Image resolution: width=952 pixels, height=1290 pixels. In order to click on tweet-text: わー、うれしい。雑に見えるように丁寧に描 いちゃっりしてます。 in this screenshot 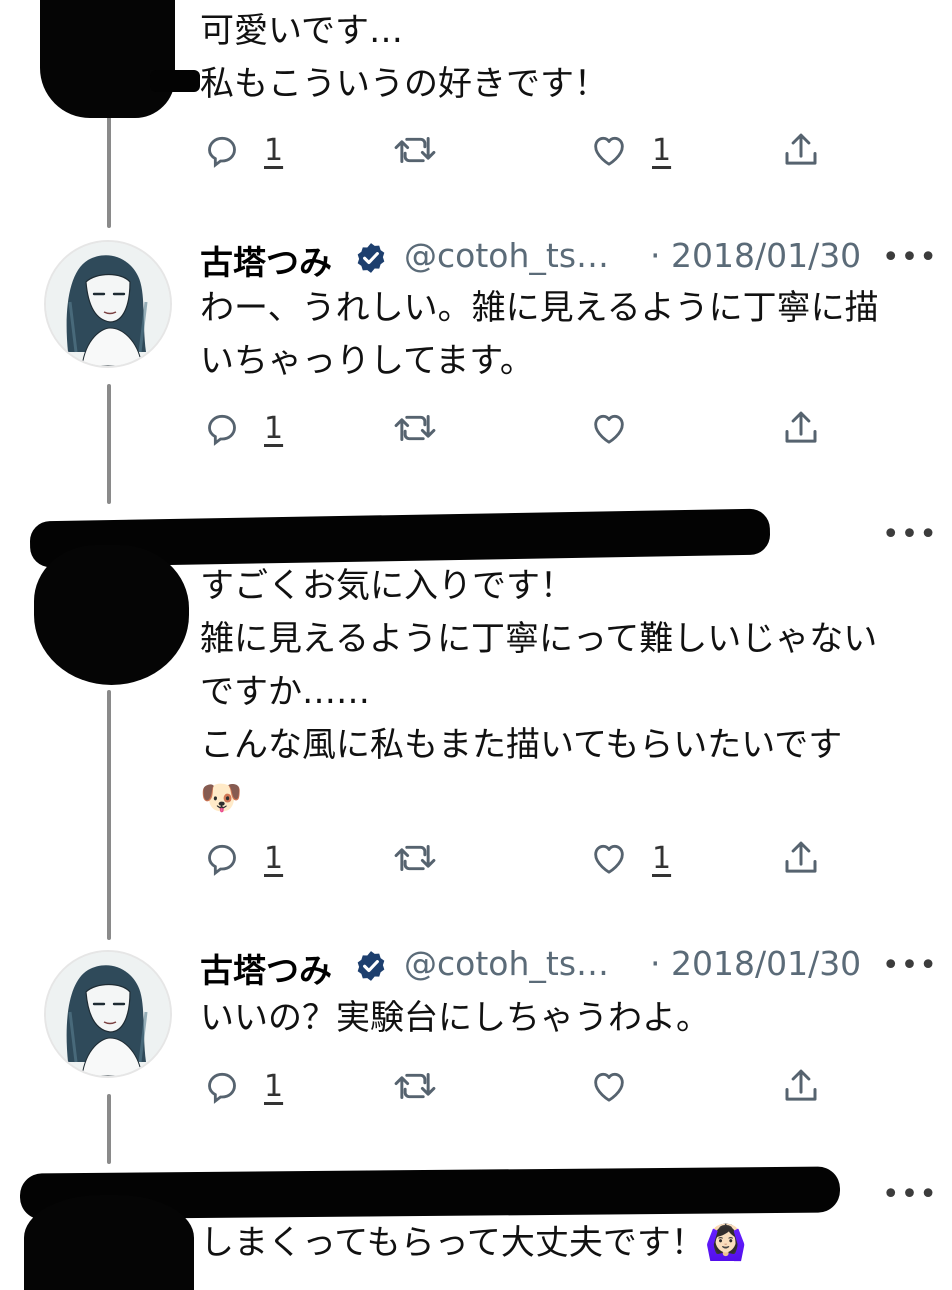, I will do `click(570, 335)`.